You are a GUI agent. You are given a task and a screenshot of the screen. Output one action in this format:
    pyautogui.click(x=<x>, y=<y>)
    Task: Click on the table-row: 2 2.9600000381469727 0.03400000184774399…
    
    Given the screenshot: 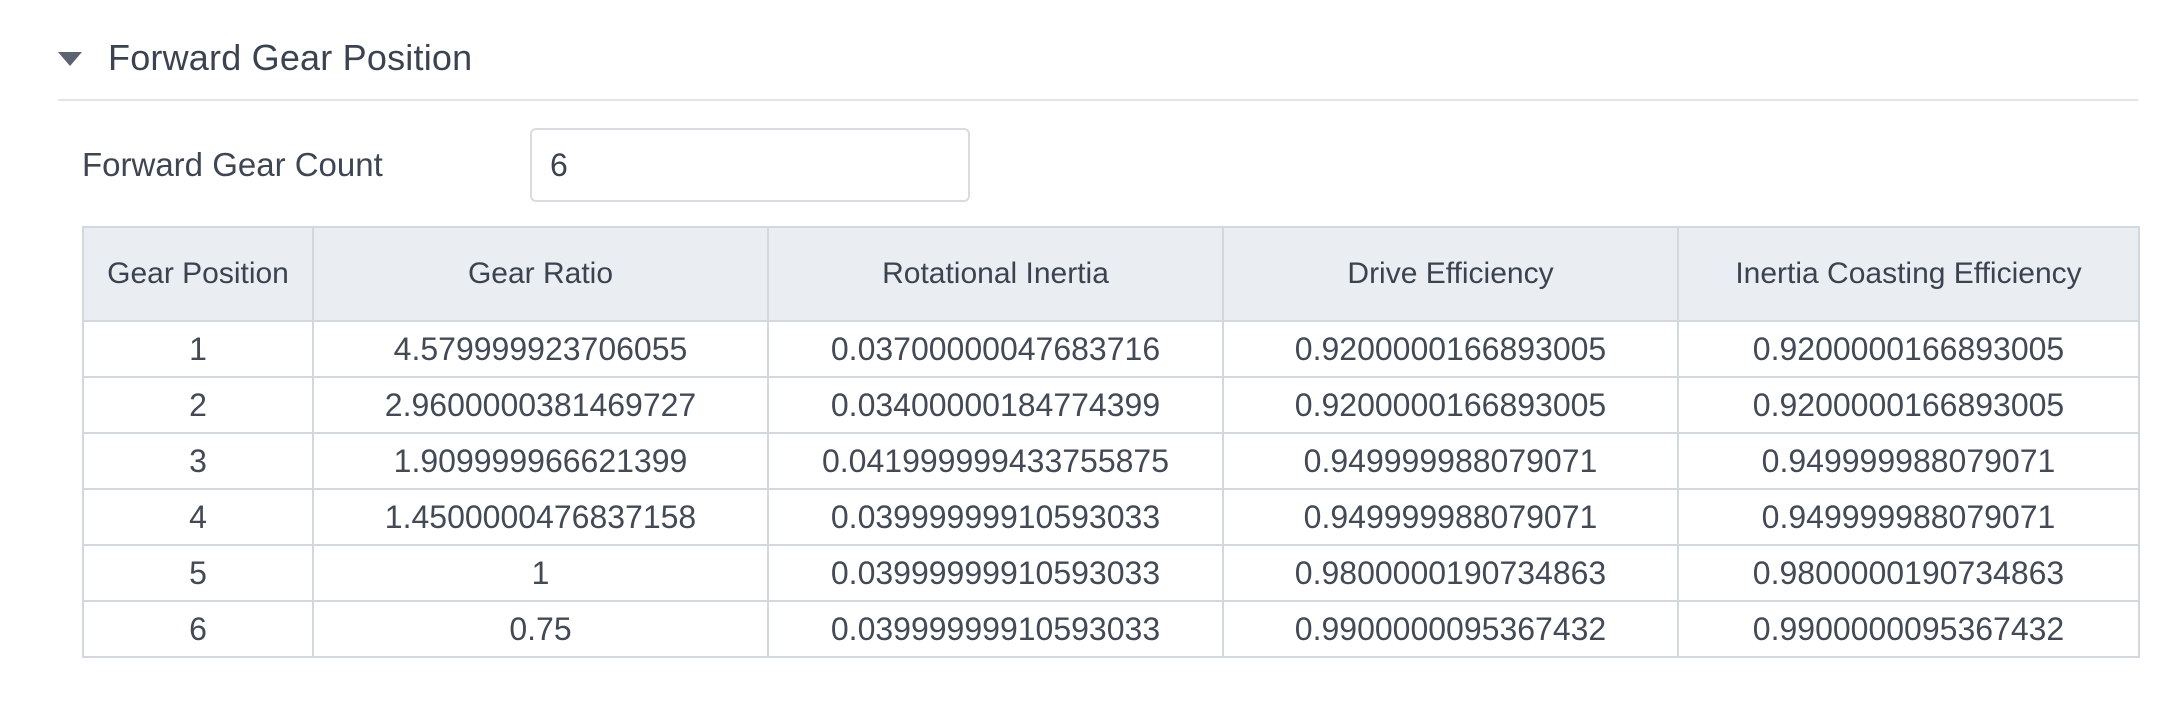 What is the action you would take?
    pyautogui.click(x=1111, y=405)
    